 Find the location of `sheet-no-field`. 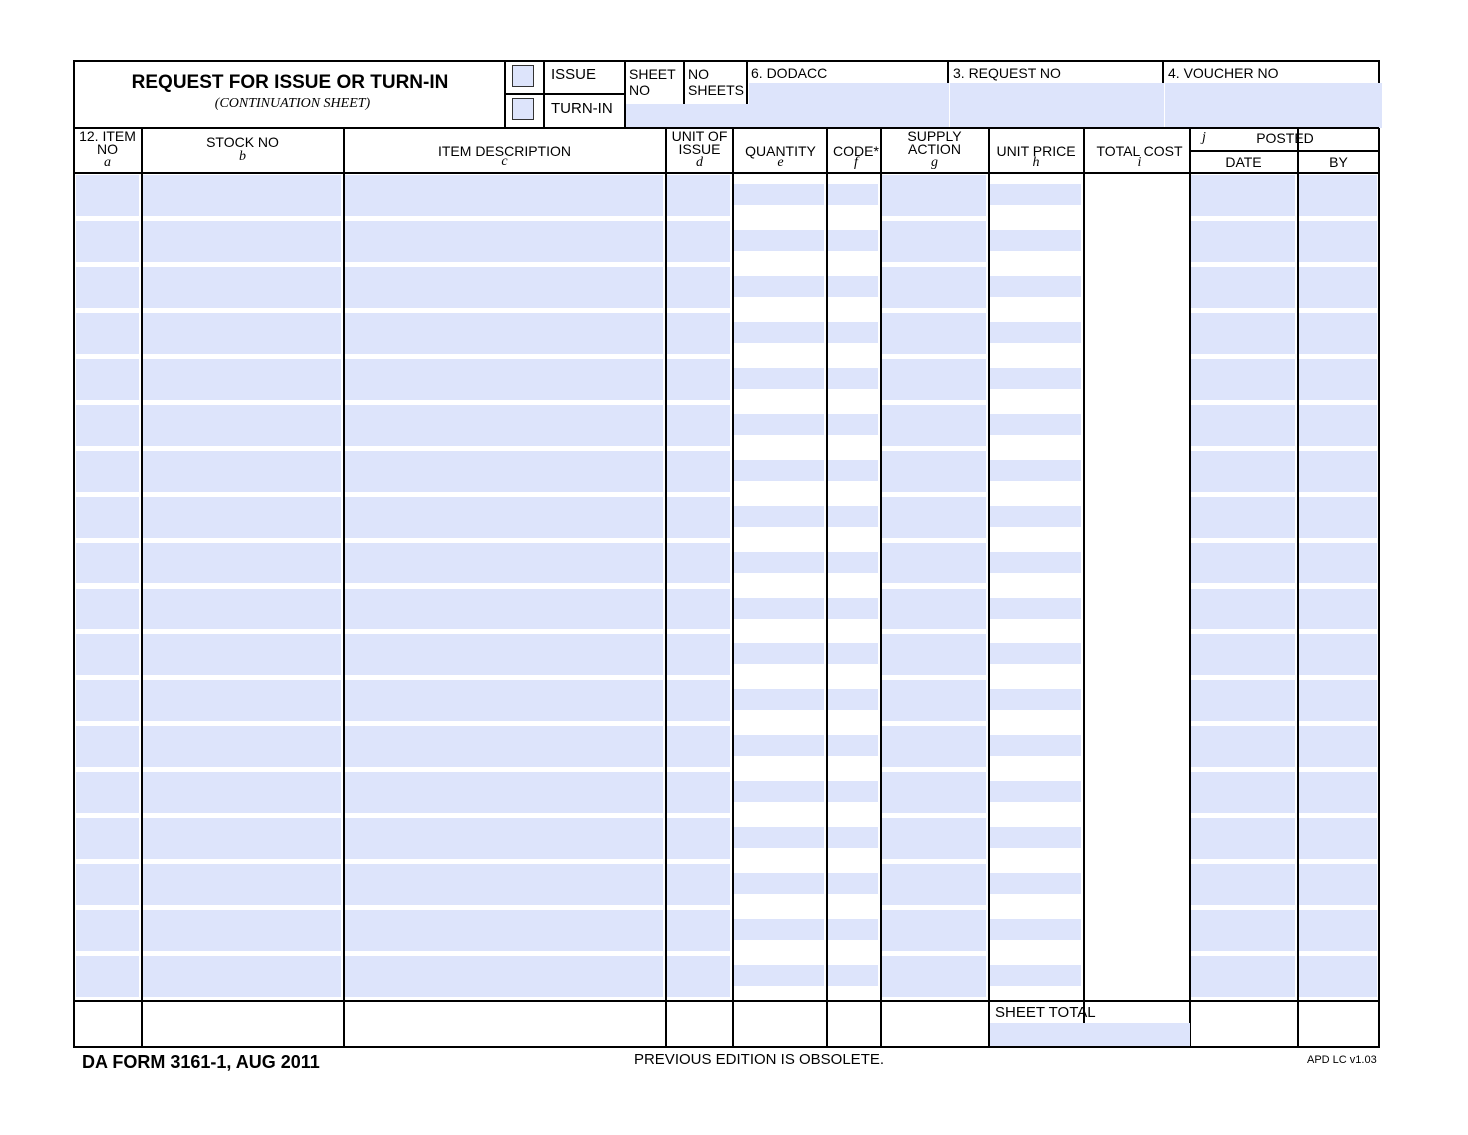

sheet-no-field is located at coordinates (656, 116).